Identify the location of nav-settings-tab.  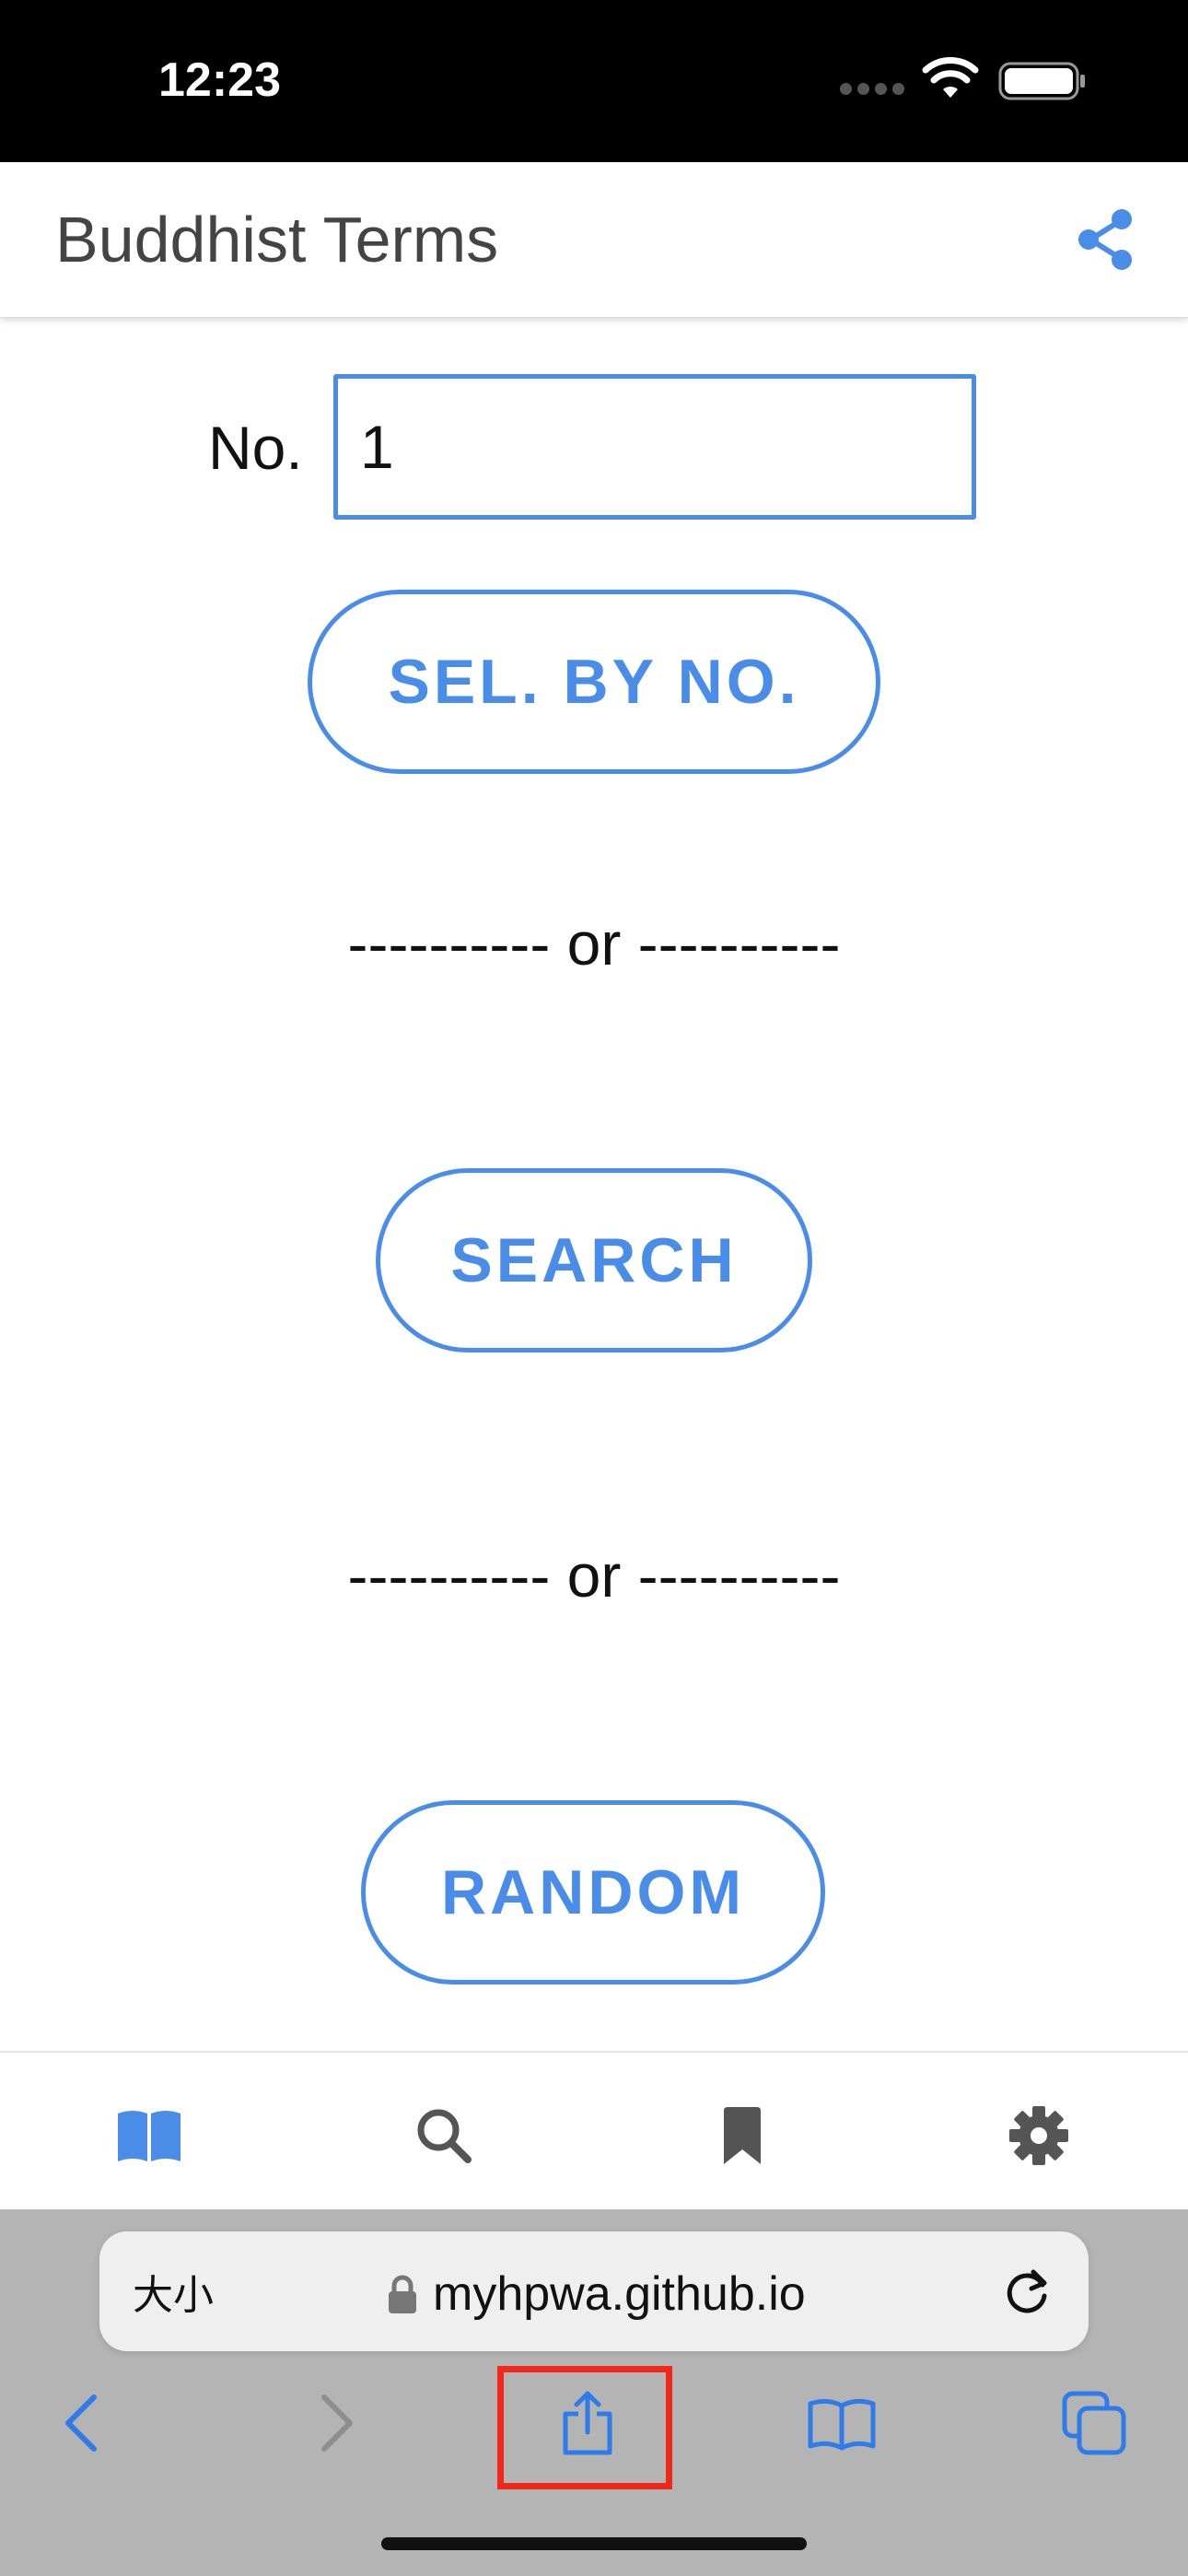
(1039, 2137).